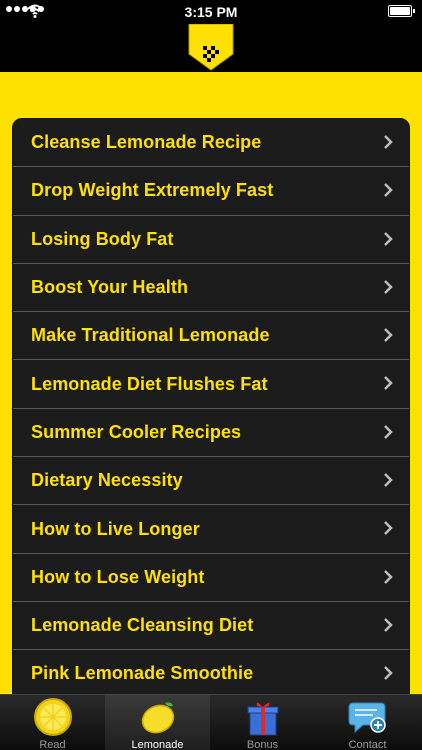  I want to click on list-item: Boost Your Health, so click(211, 288).